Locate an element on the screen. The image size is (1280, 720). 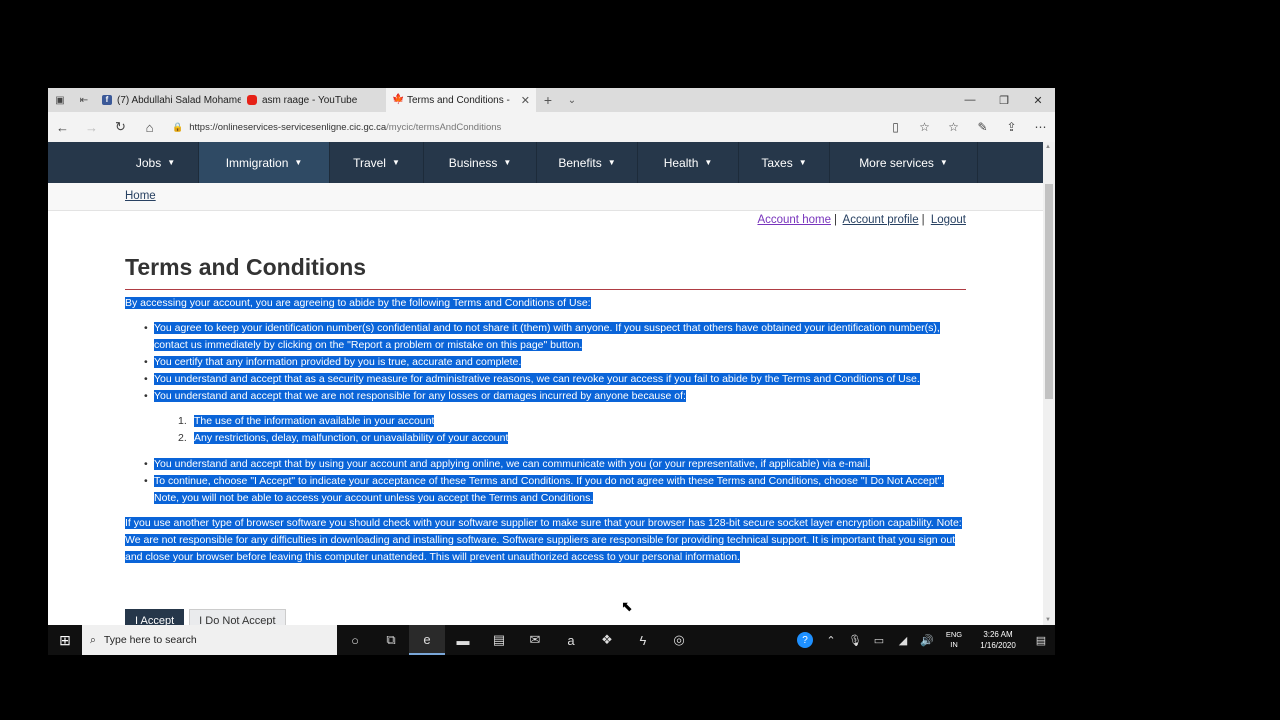
tab-facebook: f (7) Abdullahi Salad Mohame is located at coordinates (168, 100).